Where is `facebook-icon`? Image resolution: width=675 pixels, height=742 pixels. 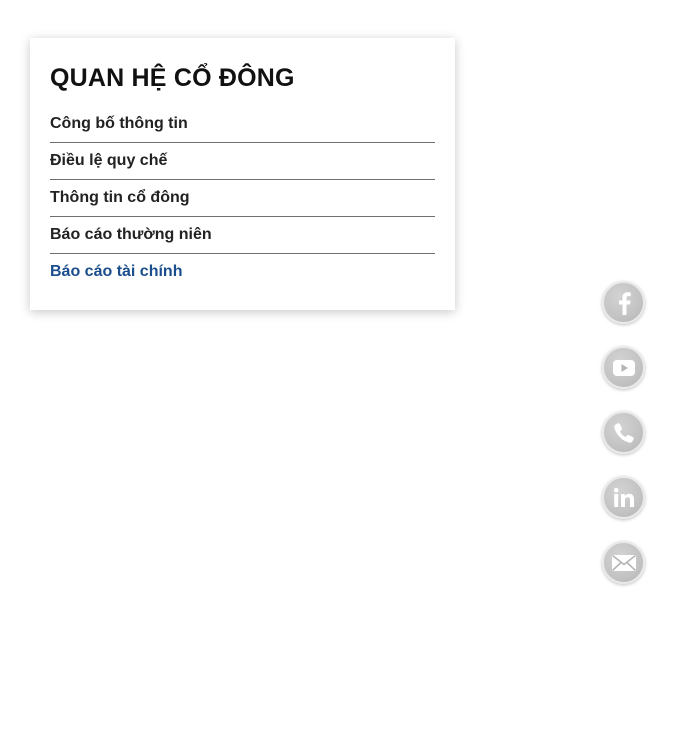
facebook-icon is located at coordinates (624, 303).